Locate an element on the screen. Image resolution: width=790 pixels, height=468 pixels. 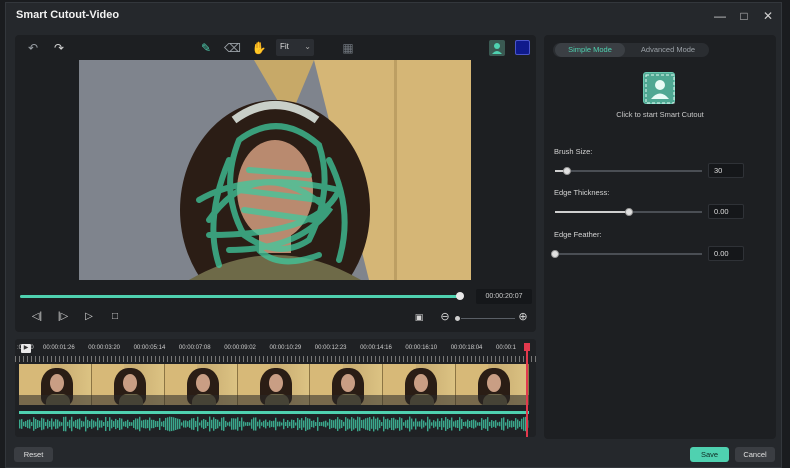
title-bar: Smart Cutout-Video — □ ✕ is located at coordinates (393, 16).